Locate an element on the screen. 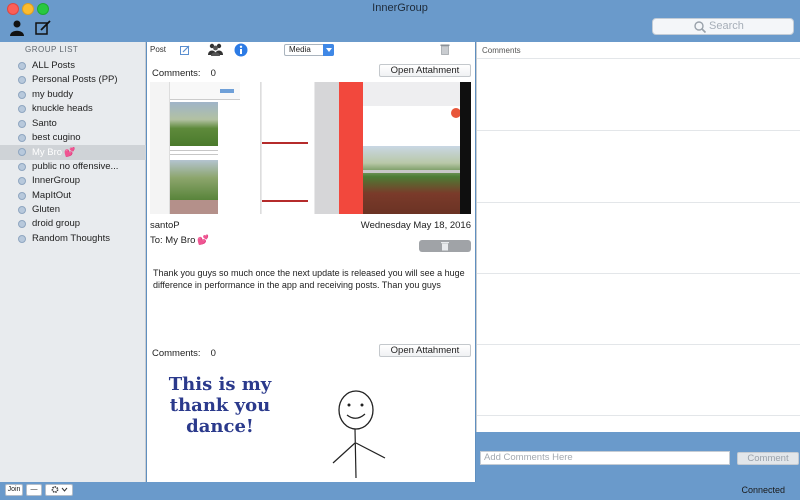 This screenshot has width=800, height=500. post-toolbar: Post Media is located at coordinates (311, 50).